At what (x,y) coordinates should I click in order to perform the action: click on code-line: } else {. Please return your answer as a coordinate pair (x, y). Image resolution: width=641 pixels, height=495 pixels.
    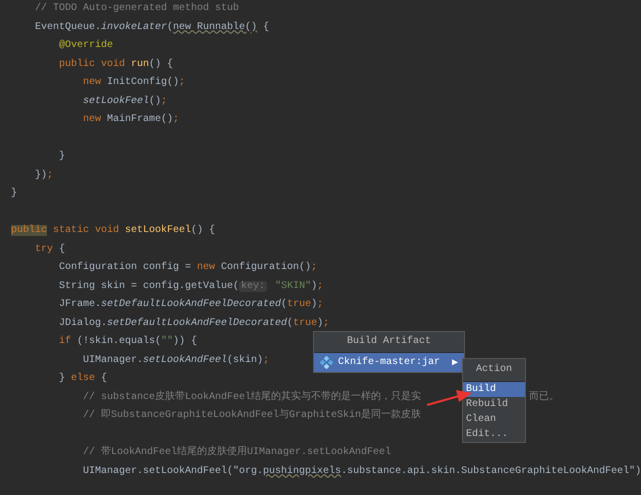
    Looking at the image, I should click on (83, 379).